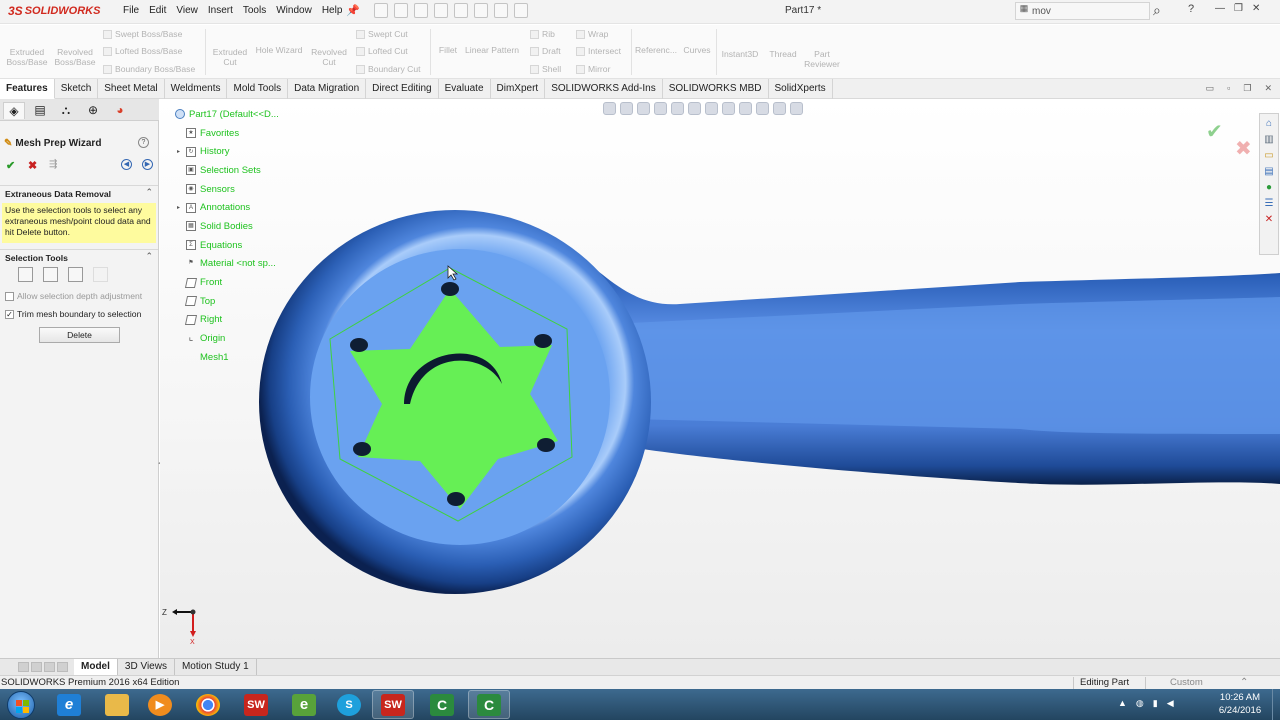 The width and height of the screenshot is (1280, 720). What do you see at coordinates (711, 108) in the screenshot?
I see `display-style-icon` at bounding box center [711, 108].